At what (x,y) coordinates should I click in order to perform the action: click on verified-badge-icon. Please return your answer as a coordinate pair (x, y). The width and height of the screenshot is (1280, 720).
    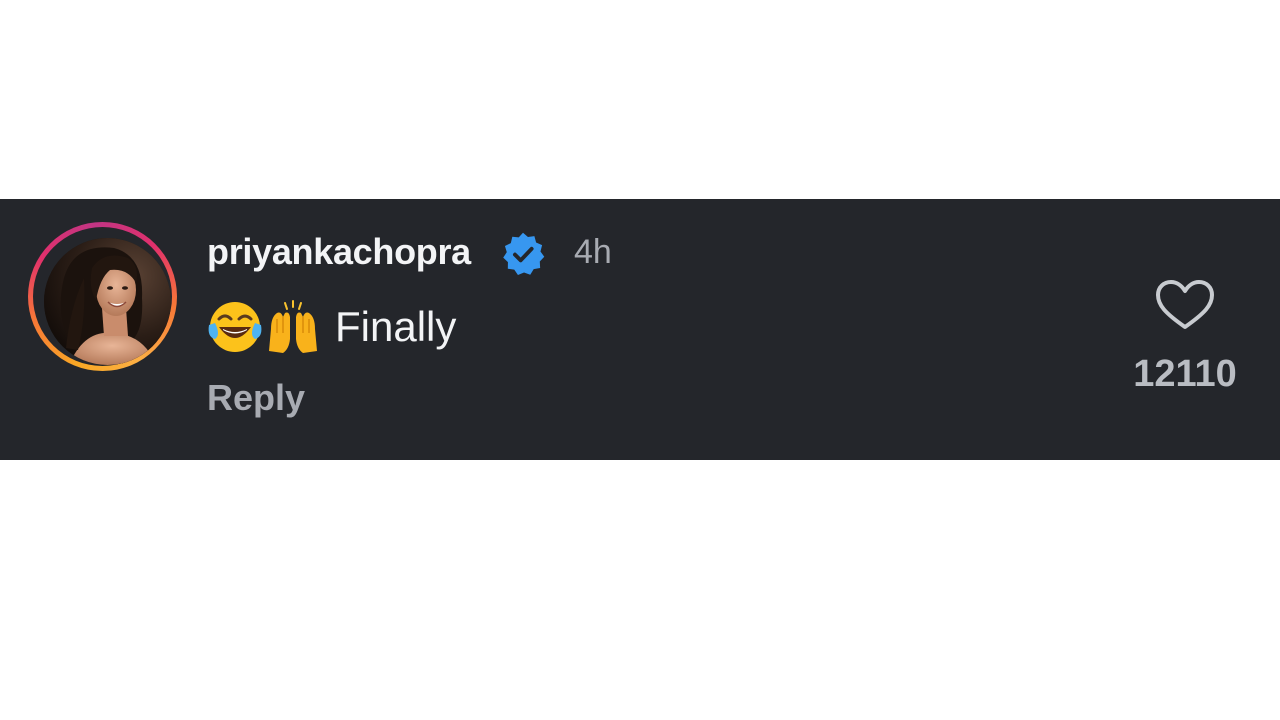
    Looking at the image, I should click on (524, 254).